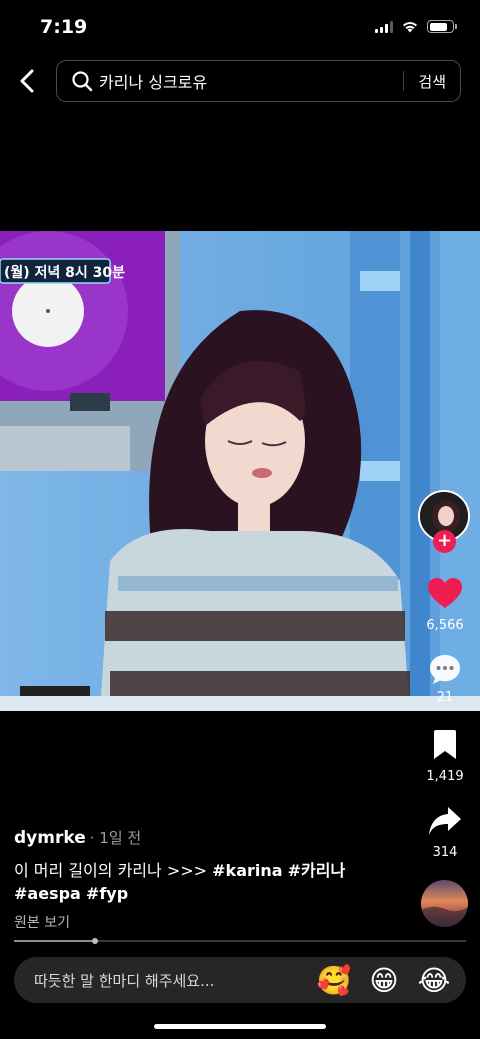  What do you see at coordinates (445, 821) in the screenshot?
I see `share-arrow-icon` at bounding box center [445, 821].